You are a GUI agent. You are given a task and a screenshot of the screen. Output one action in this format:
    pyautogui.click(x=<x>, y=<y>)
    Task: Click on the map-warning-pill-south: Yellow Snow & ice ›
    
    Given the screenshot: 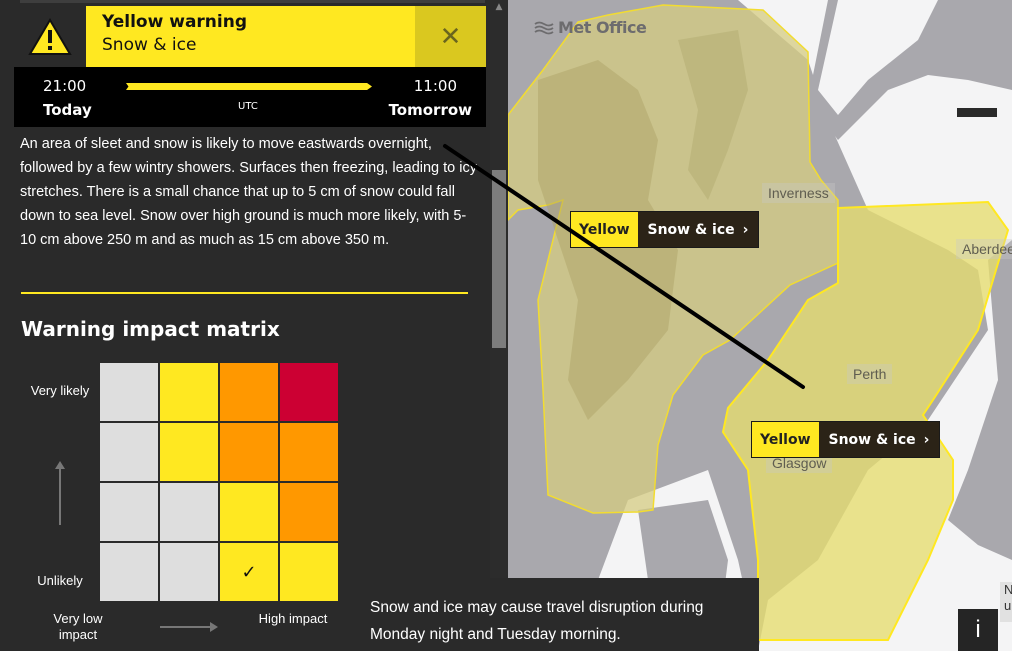 What is the action you would take?
    pyautogui.click(x=846, y=439)
    